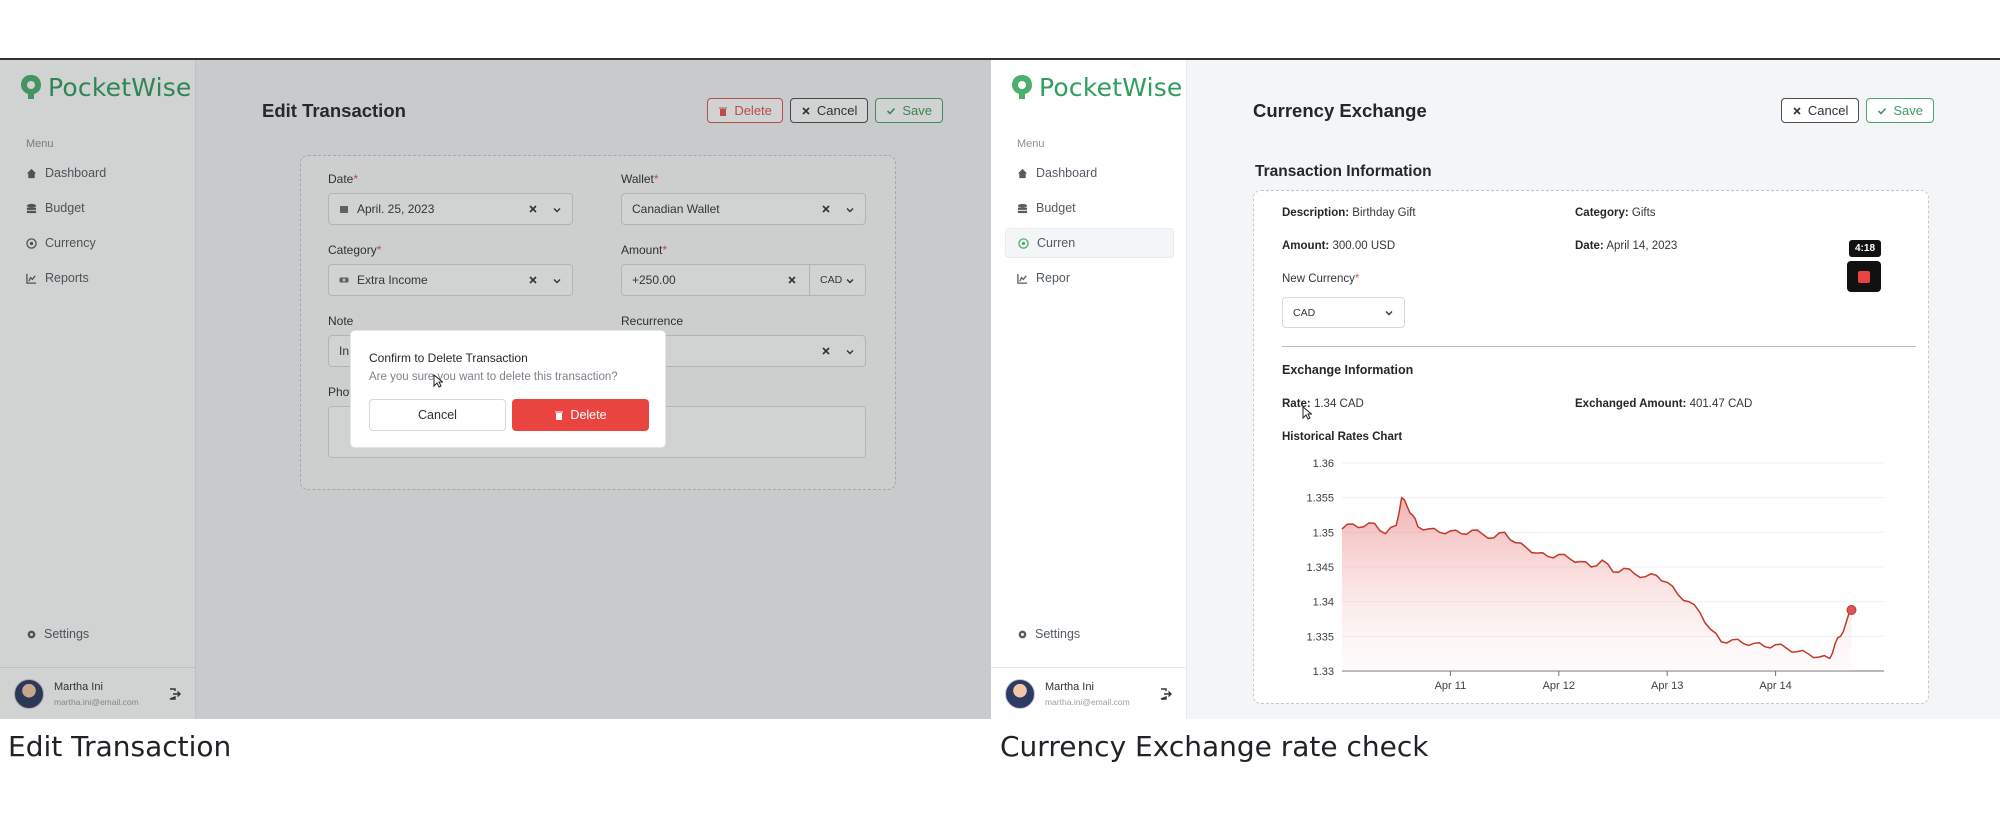 The image size is (2000, 831). I want to click on required-mark: *, so click(1357, 279).